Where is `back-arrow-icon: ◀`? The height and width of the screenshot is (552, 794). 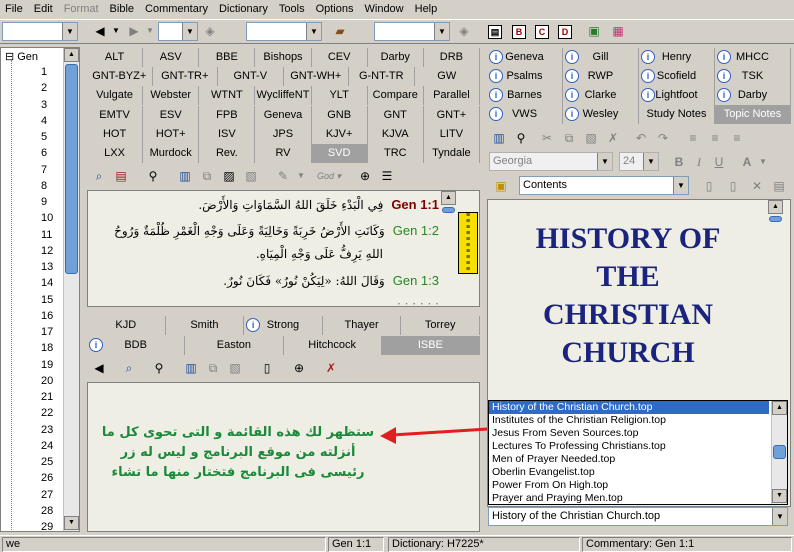 back-arrow-icon: ◀ is located at coordinates (100, 31).